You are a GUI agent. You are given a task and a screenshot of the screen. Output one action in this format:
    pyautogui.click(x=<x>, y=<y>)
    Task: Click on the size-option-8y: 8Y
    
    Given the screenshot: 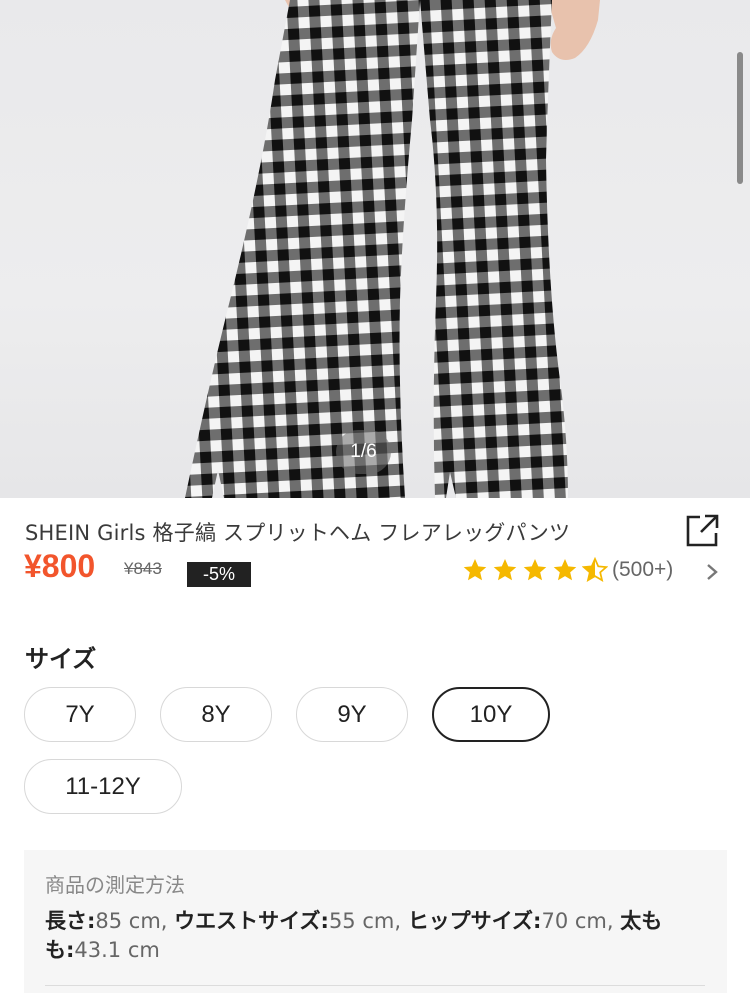 What is the action you would take?
    pyautogui.click(x=216, y=714)
    